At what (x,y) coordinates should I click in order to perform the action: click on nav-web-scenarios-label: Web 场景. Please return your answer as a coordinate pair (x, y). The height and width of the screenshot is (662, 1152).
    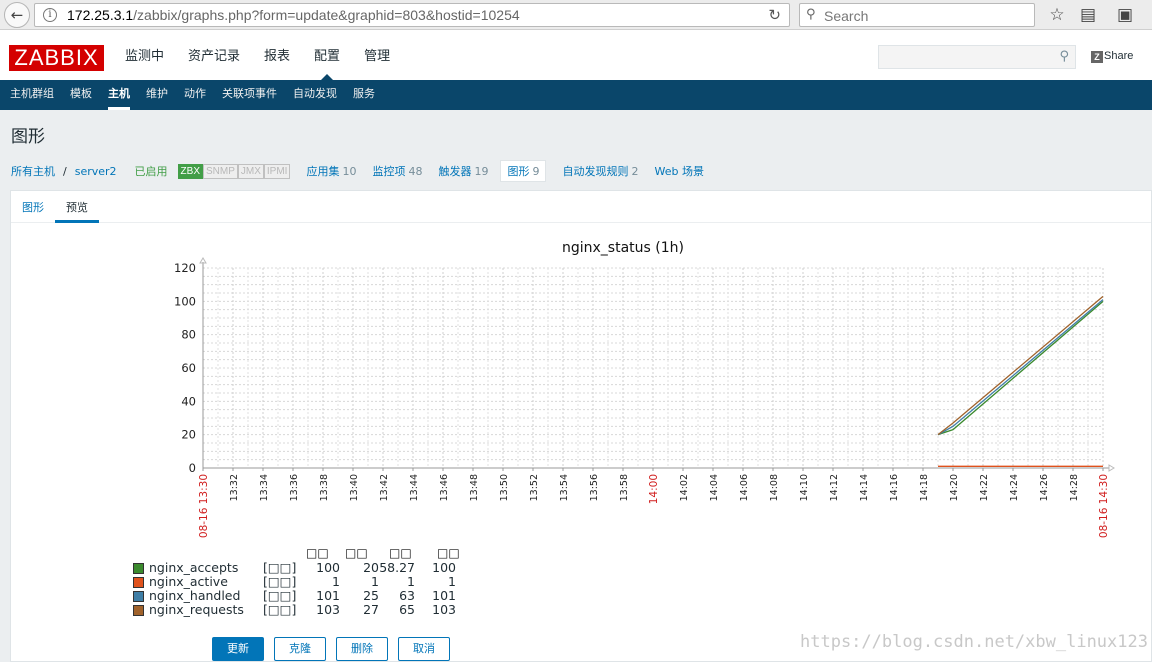
    Looking at the image, I should click on (679, 171).